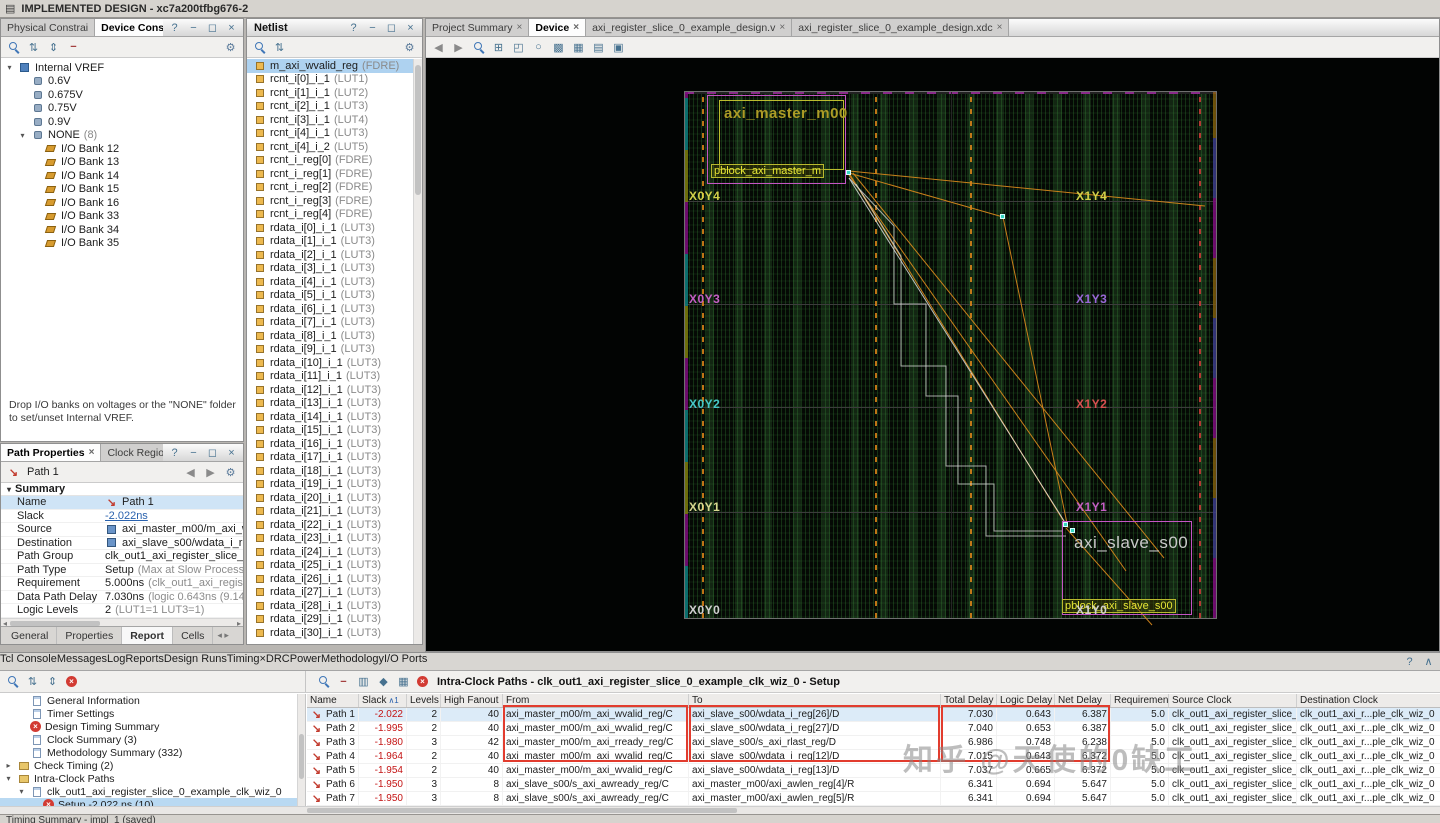  I want to click on column-header-levels: Levels, so click(424, 700).